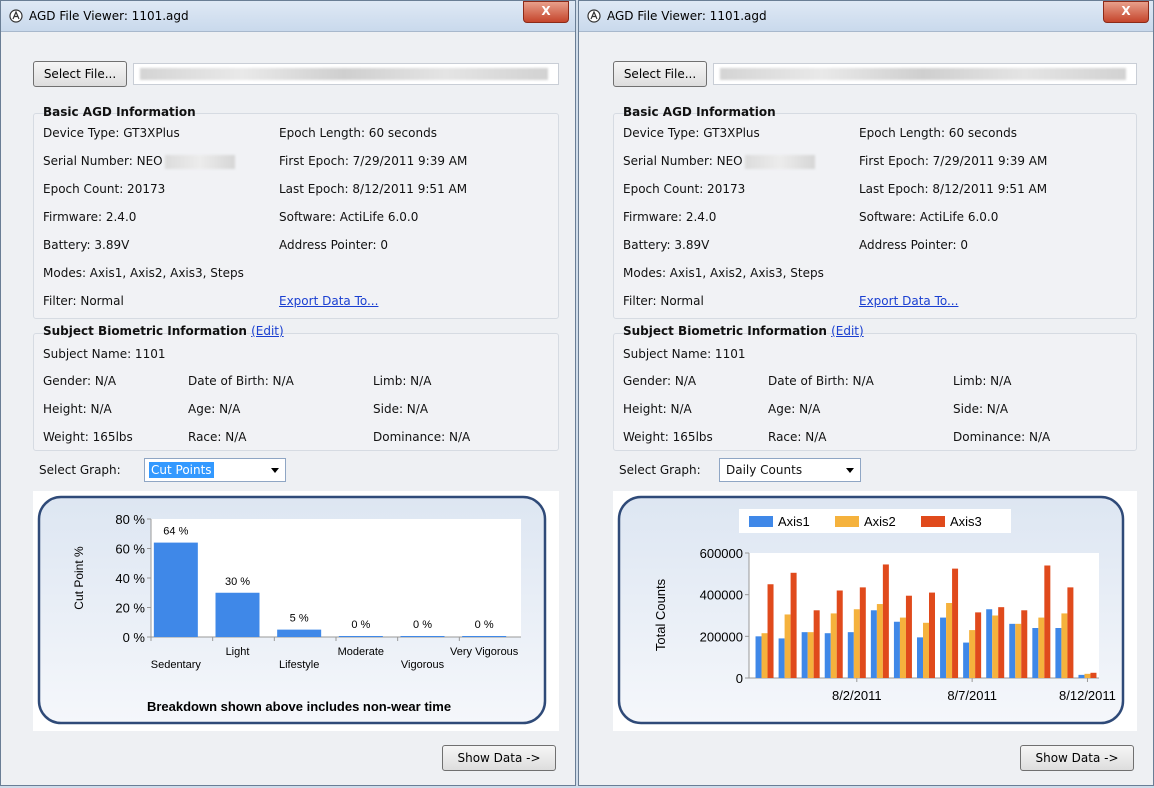 This screenshot has width=1154, height=788. Describe the element at coordinates (299, 619) in the screenshot. I see `data-label: 5 %` at that location.